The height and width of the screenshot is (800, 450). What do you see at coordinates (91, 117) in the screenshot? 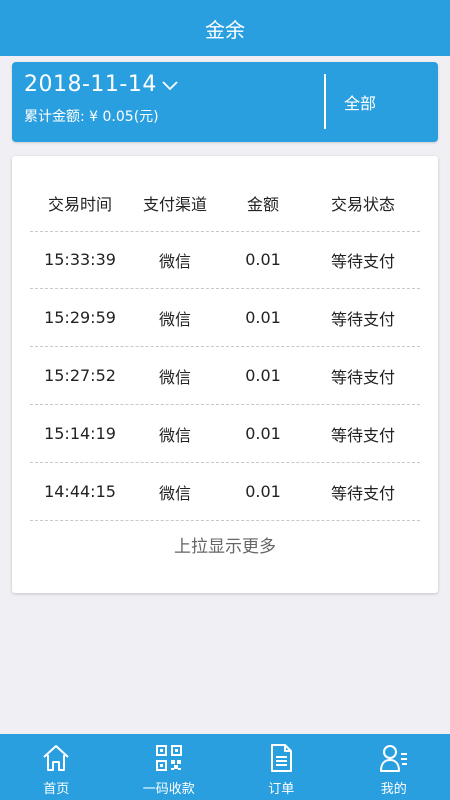
I see `total-amount: 累计金额: ¥ 0.05(元)` at bounding box center [91, 117].